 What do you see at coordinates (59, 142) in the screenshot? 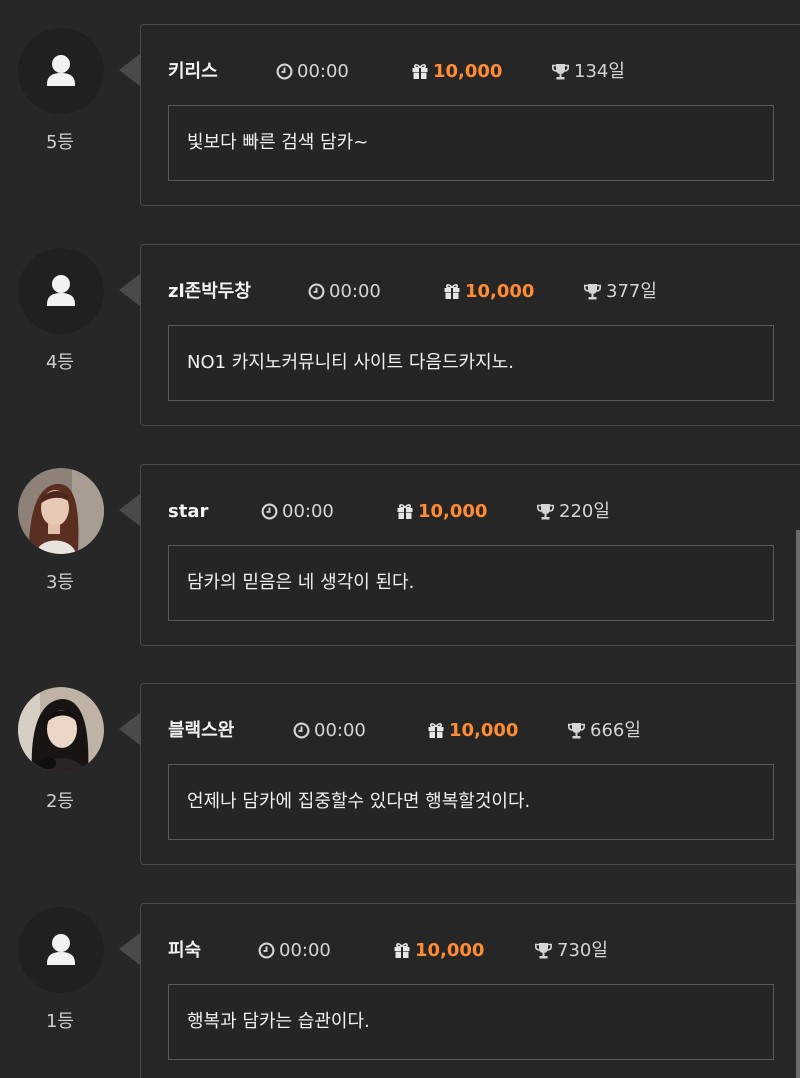
I see `rank-label: 5등` at bounding box center [59, 142].